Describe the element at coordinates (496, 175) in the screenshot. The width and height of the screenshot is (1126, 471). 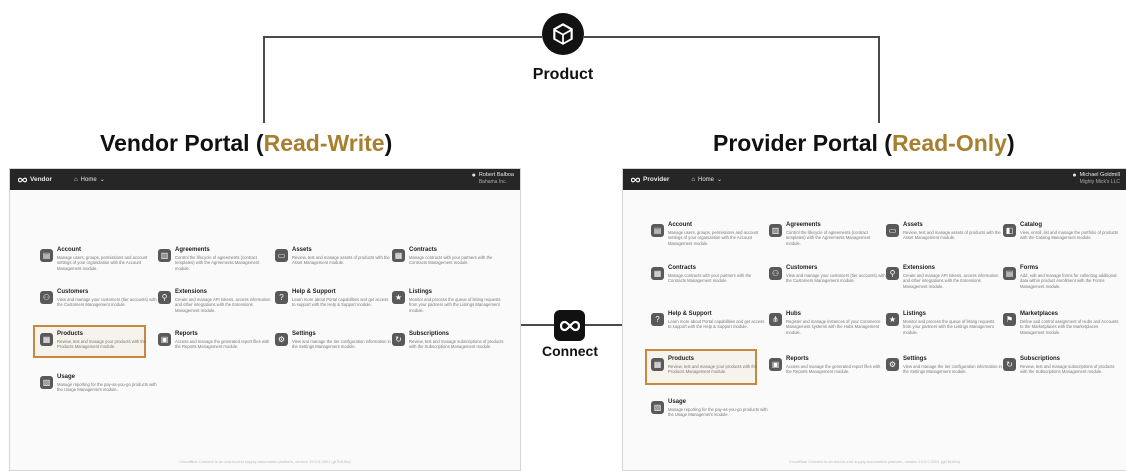
I see `vendor-user-name: Robert Balboa` at that location.